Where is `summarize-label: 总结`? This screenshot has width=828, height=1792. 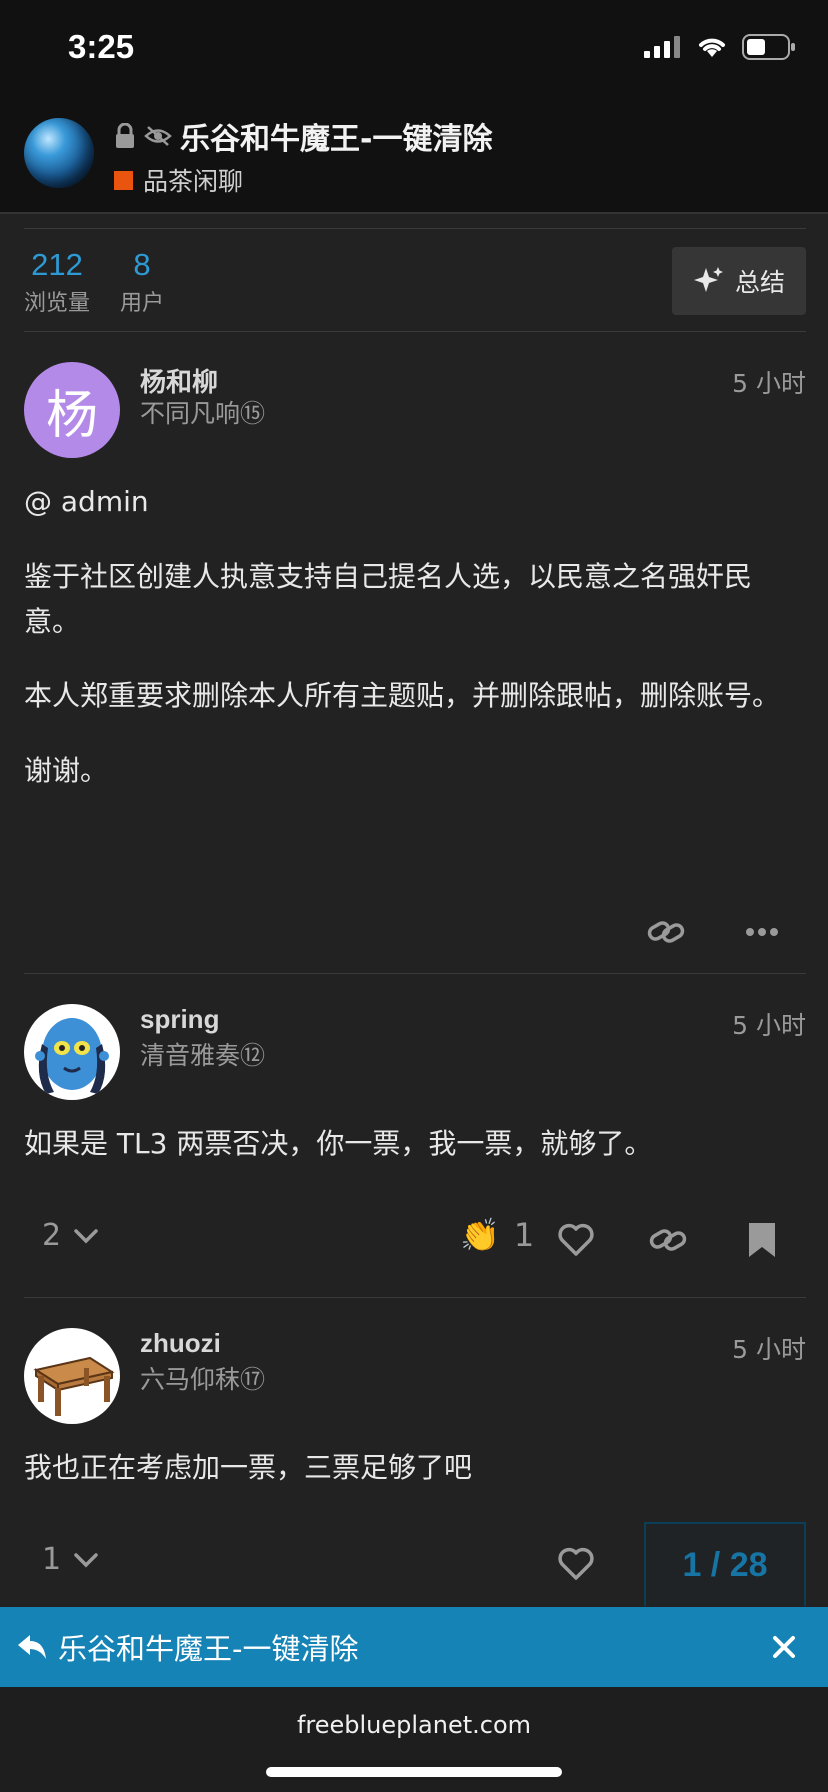
summarize-label: 总结 is located at coordinates (759, 282).